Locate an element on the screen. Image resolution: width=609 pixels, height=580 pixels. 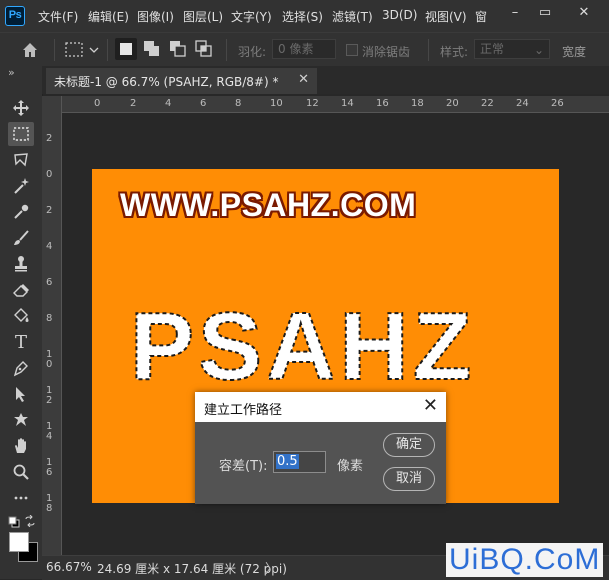
menu-select: 选择(S) is located at coordinates (302, 16).